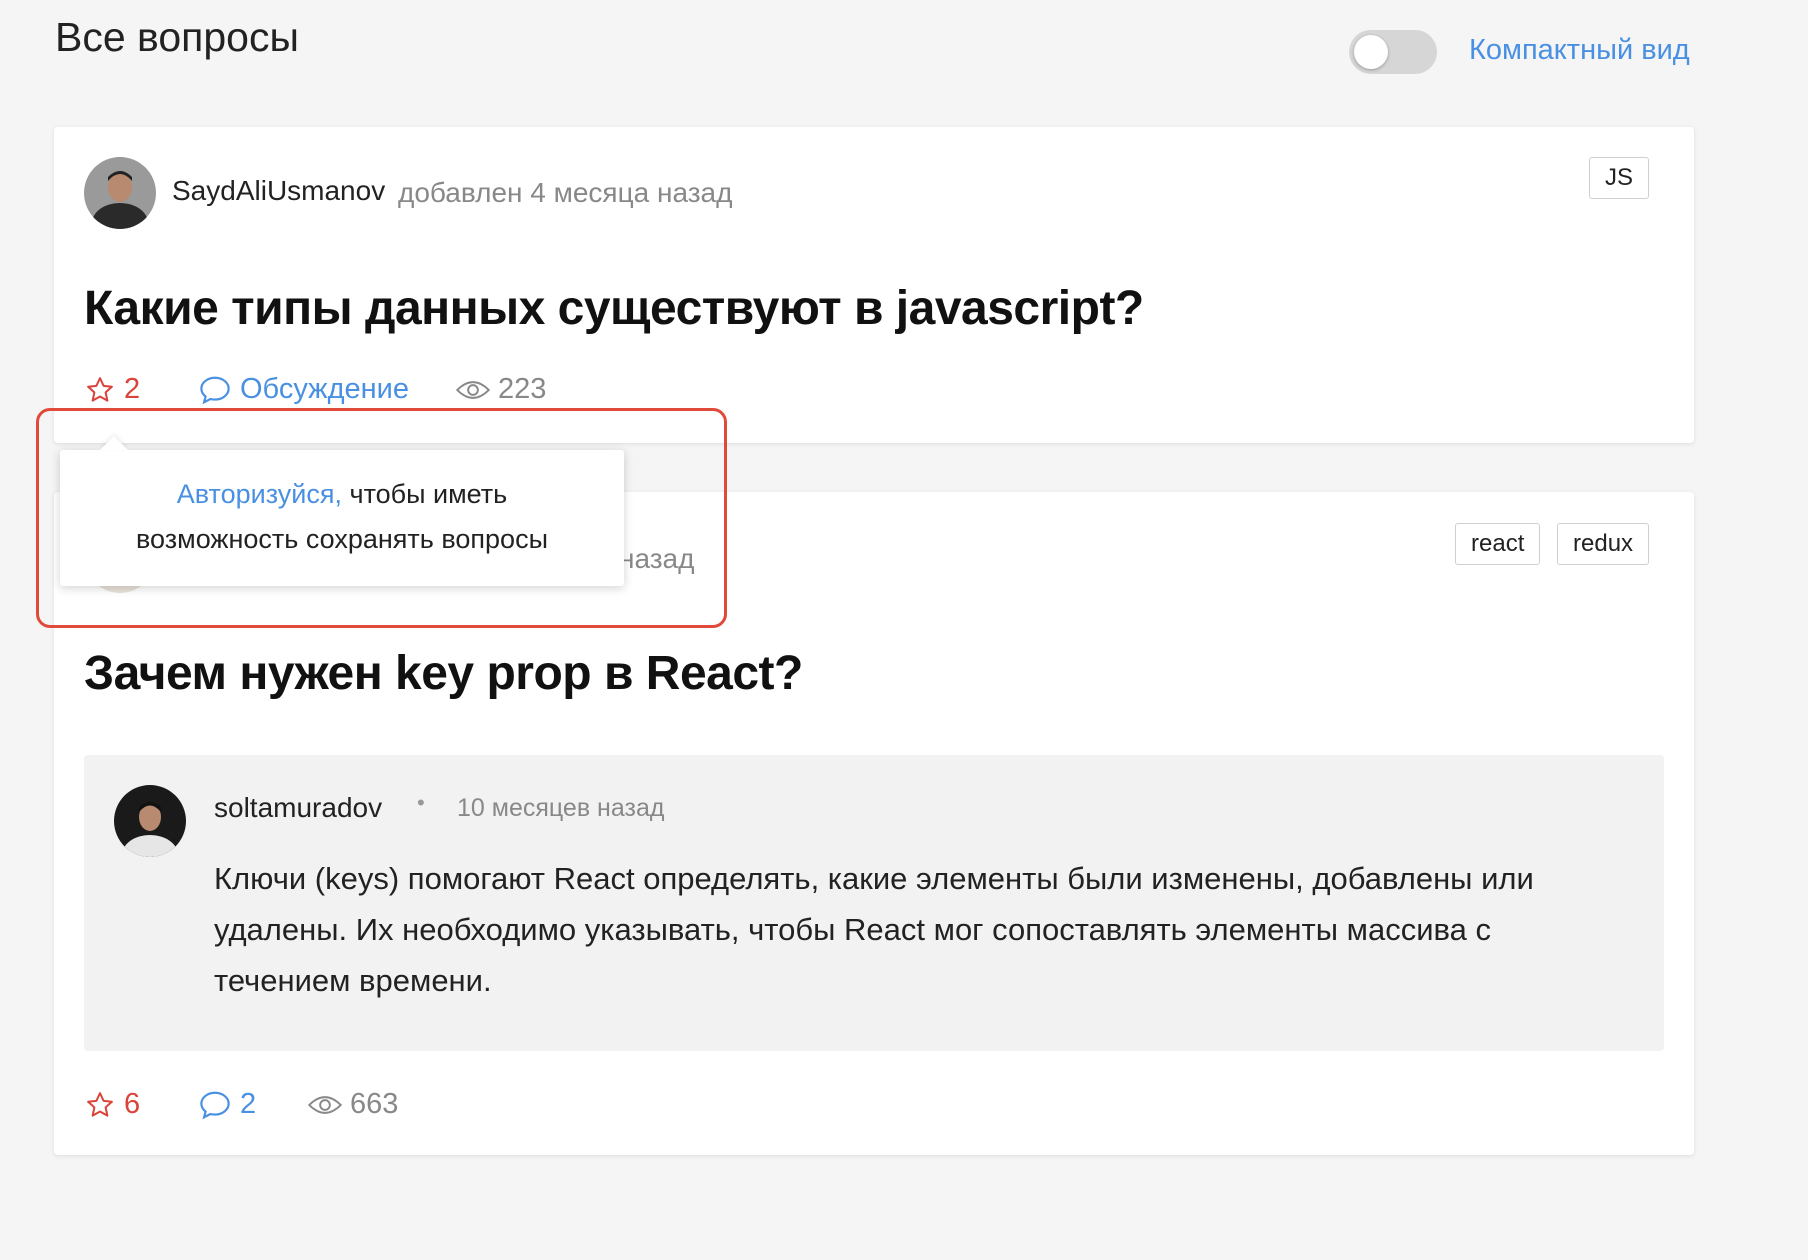  What do you see at coordinates (114, 443) in the screenshot?
I see `tooltip-arrow` at bounding box center [114, 443].